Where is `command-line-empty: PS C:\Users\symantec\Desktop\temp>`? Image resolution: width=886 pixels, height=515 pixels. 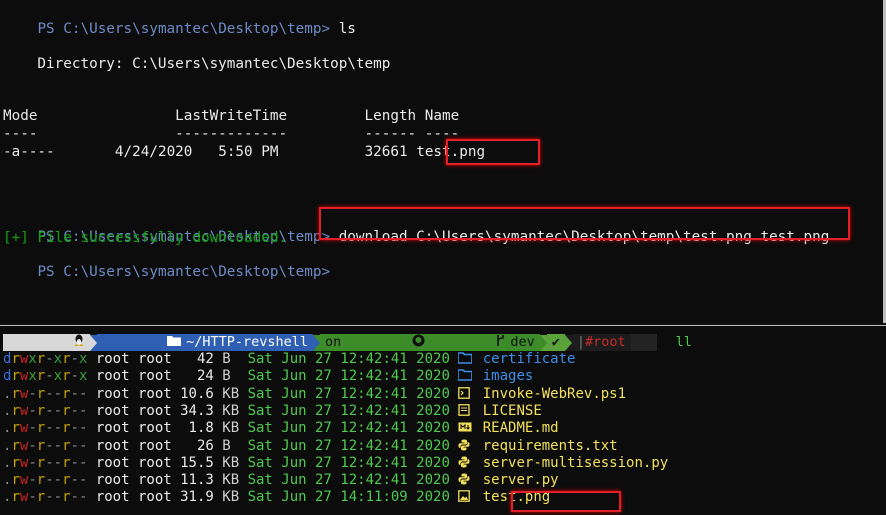 command-line-empty: PS C:\Users\symantec\Desktop\temp> is located at coordinates (166, 272).